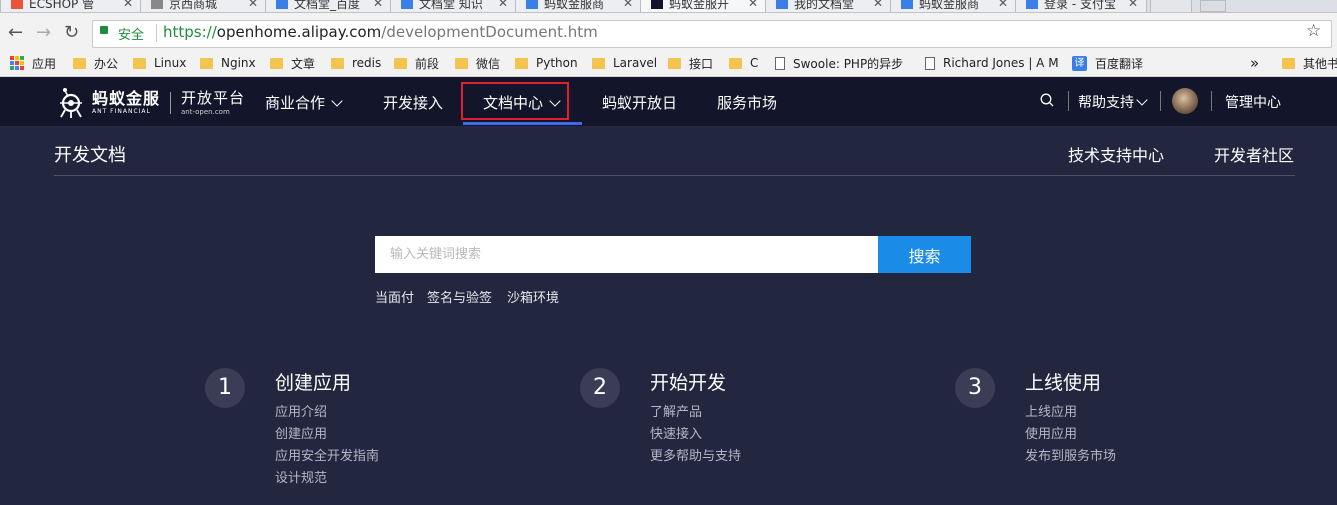  What do you see at coordinates (747, 102) in the screenshot?
I see `nav-item-marketplace: 服务市场` at bounding box center [747, 102].